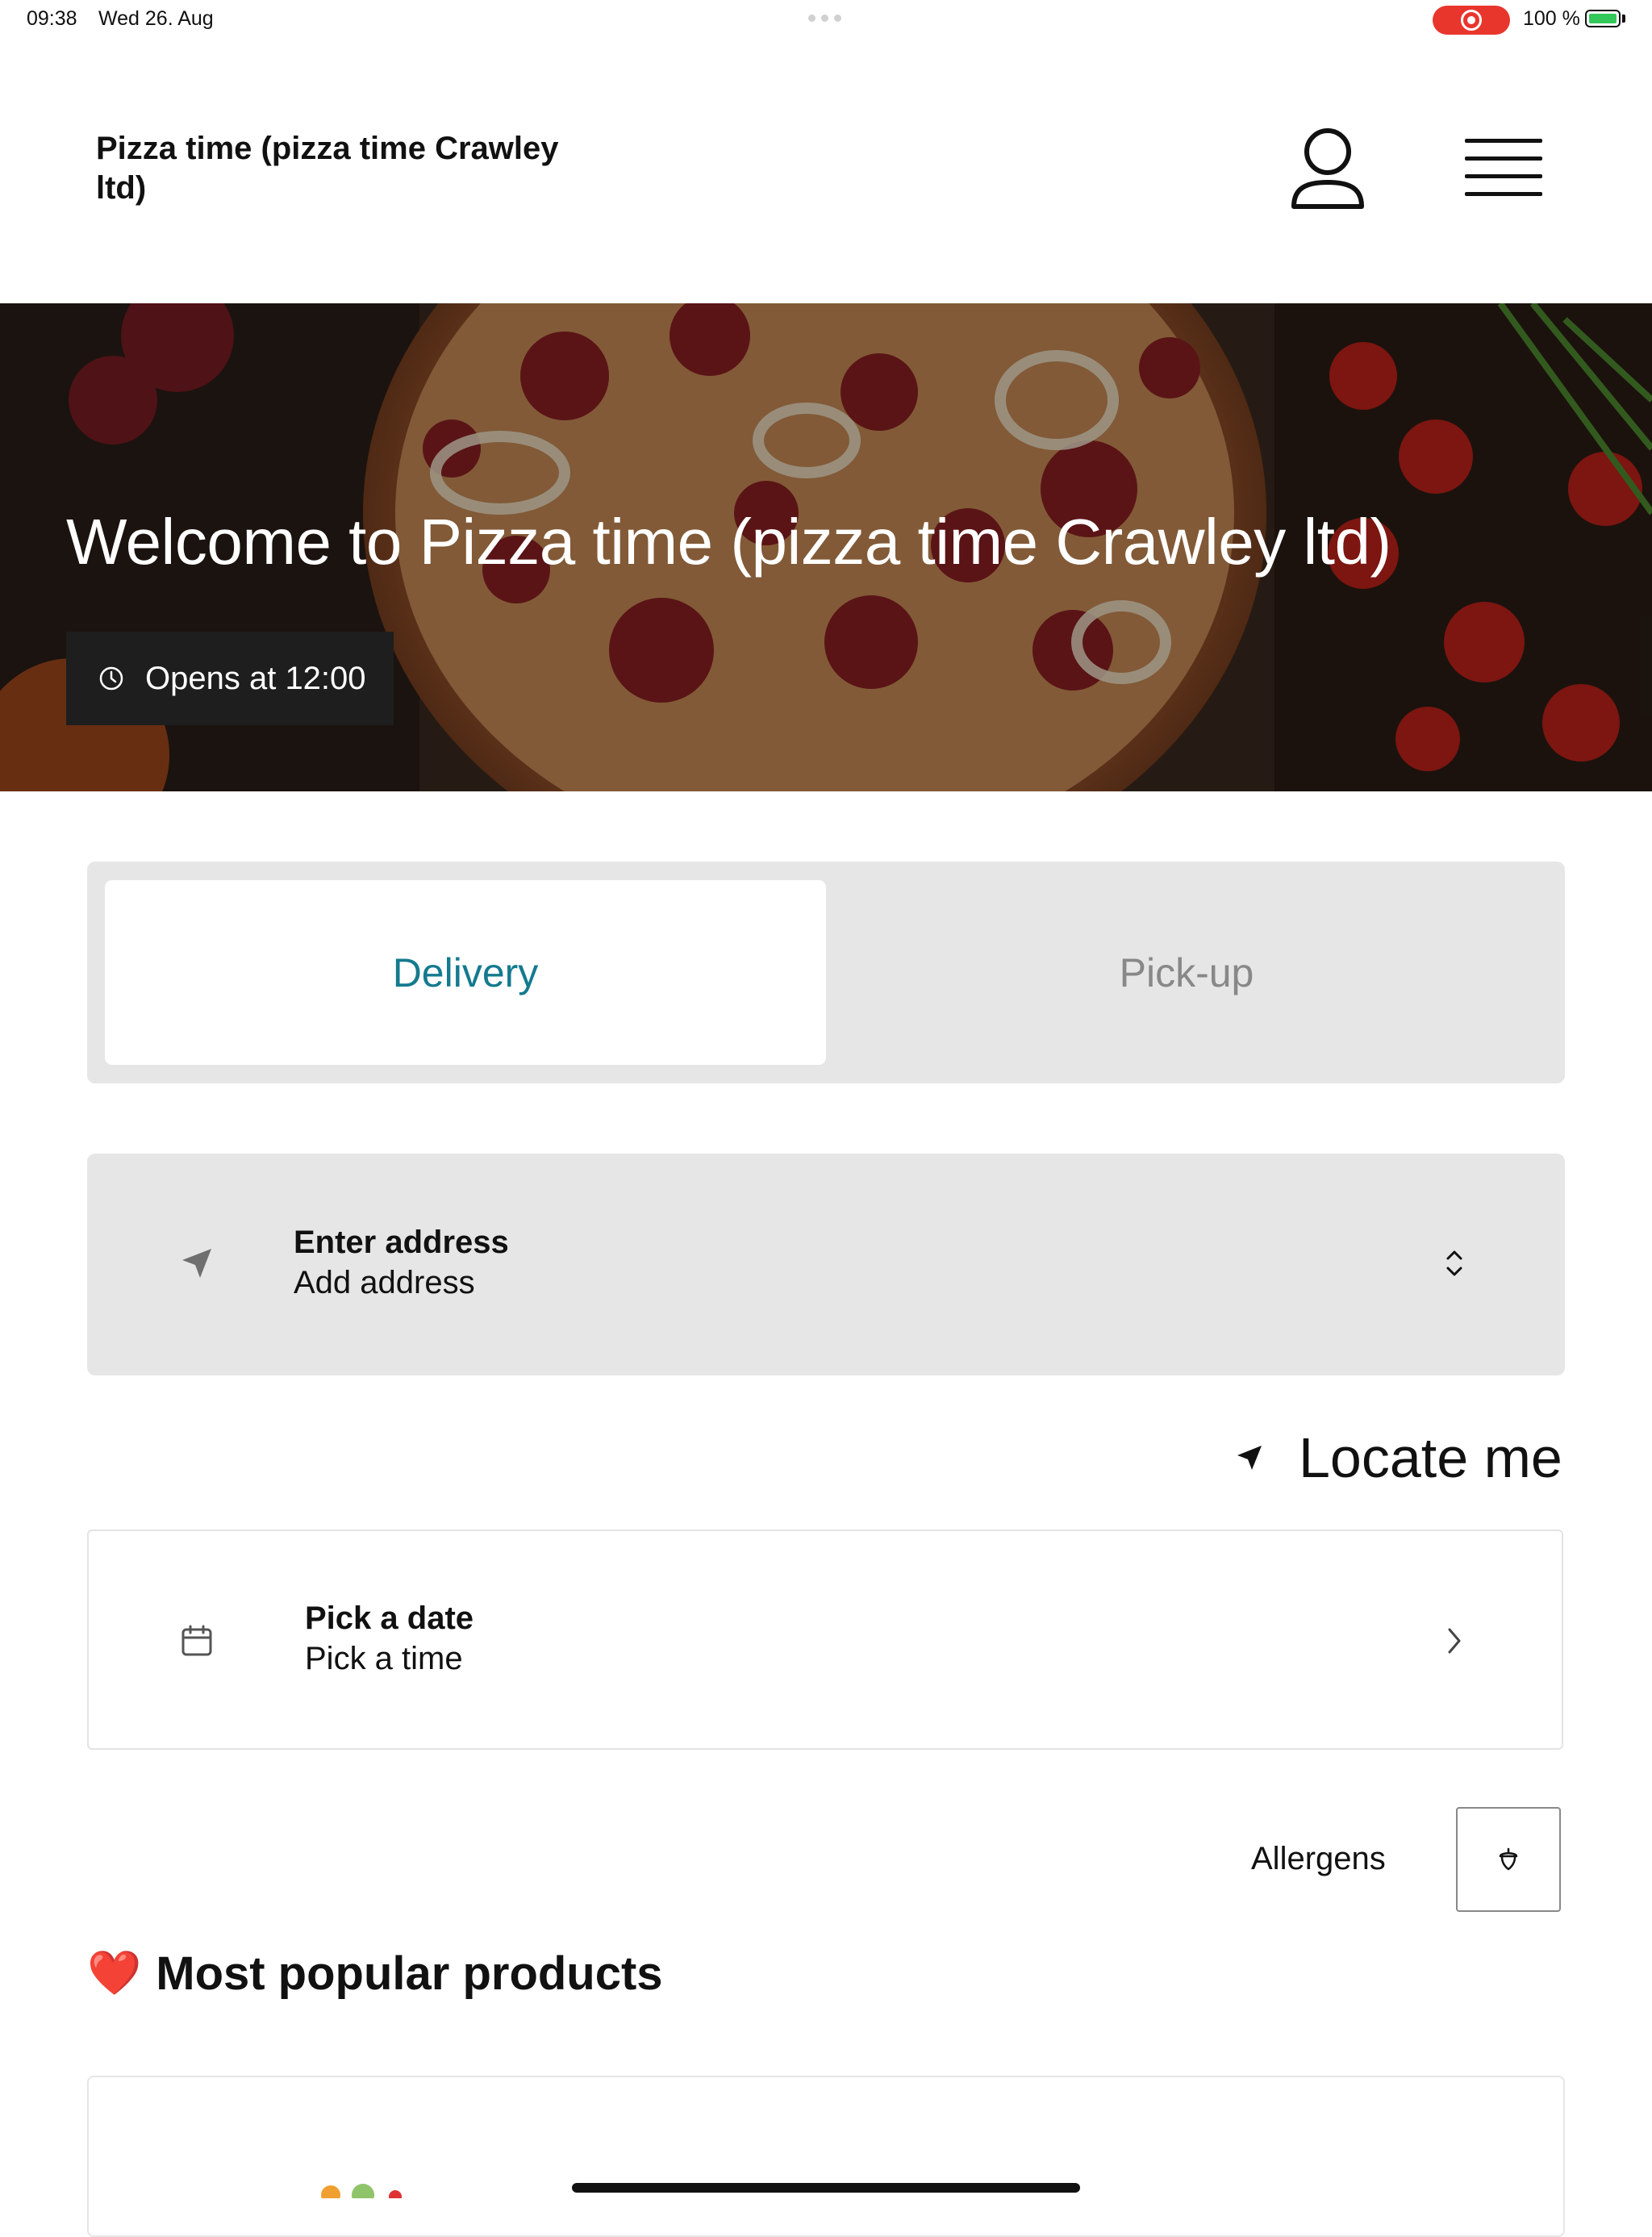 This screenshot has width=1652, height=2237. I want to click on allergens-label: Allergens, so click(1318, 1858).